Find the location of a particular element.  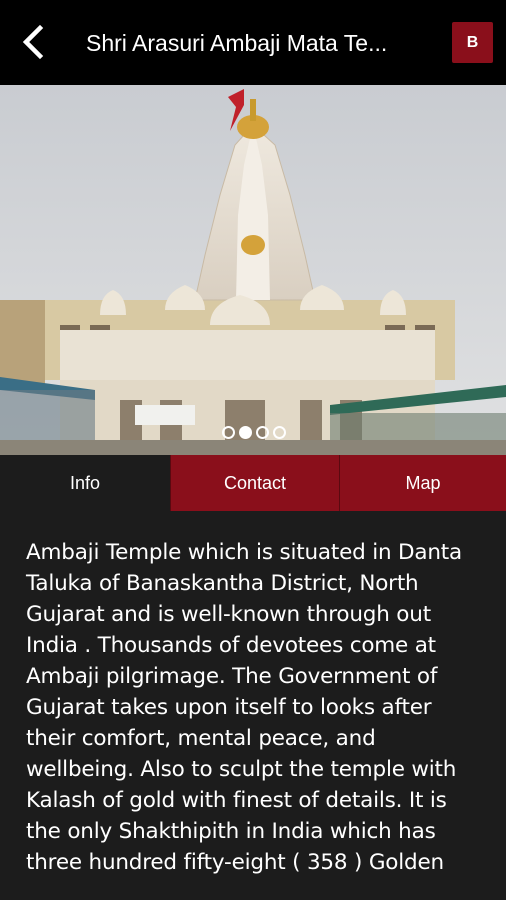

carousel-indicator is located at coordinates (254, 432).